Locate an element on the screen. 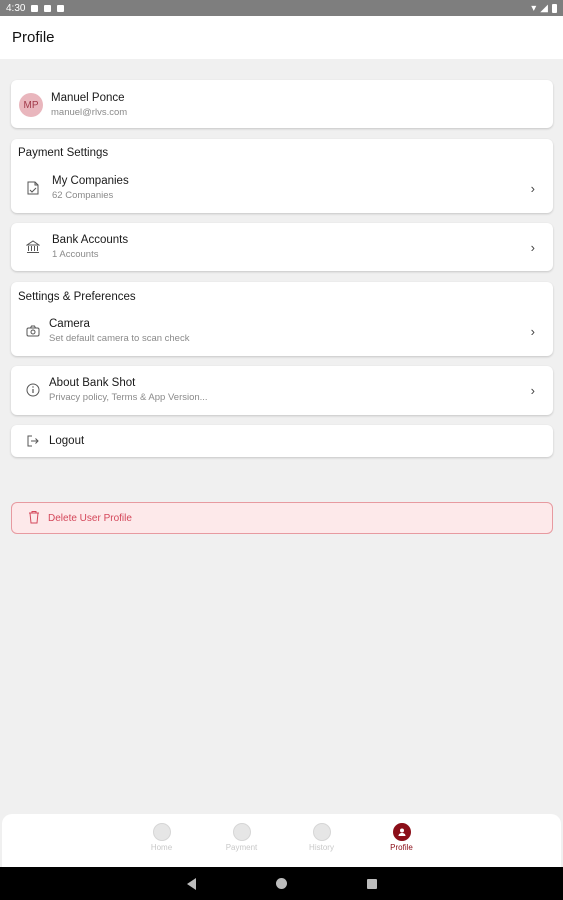  payment-icon is located at coordinates (241, 832).